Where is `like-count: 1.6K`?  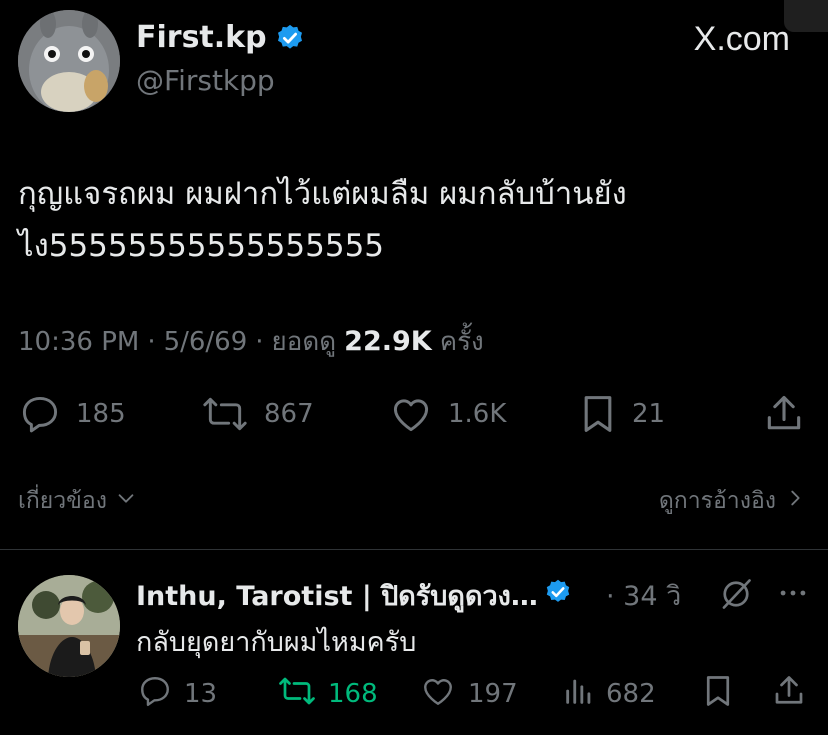
like-count: 1.6K is located at coordinates (477, 414).